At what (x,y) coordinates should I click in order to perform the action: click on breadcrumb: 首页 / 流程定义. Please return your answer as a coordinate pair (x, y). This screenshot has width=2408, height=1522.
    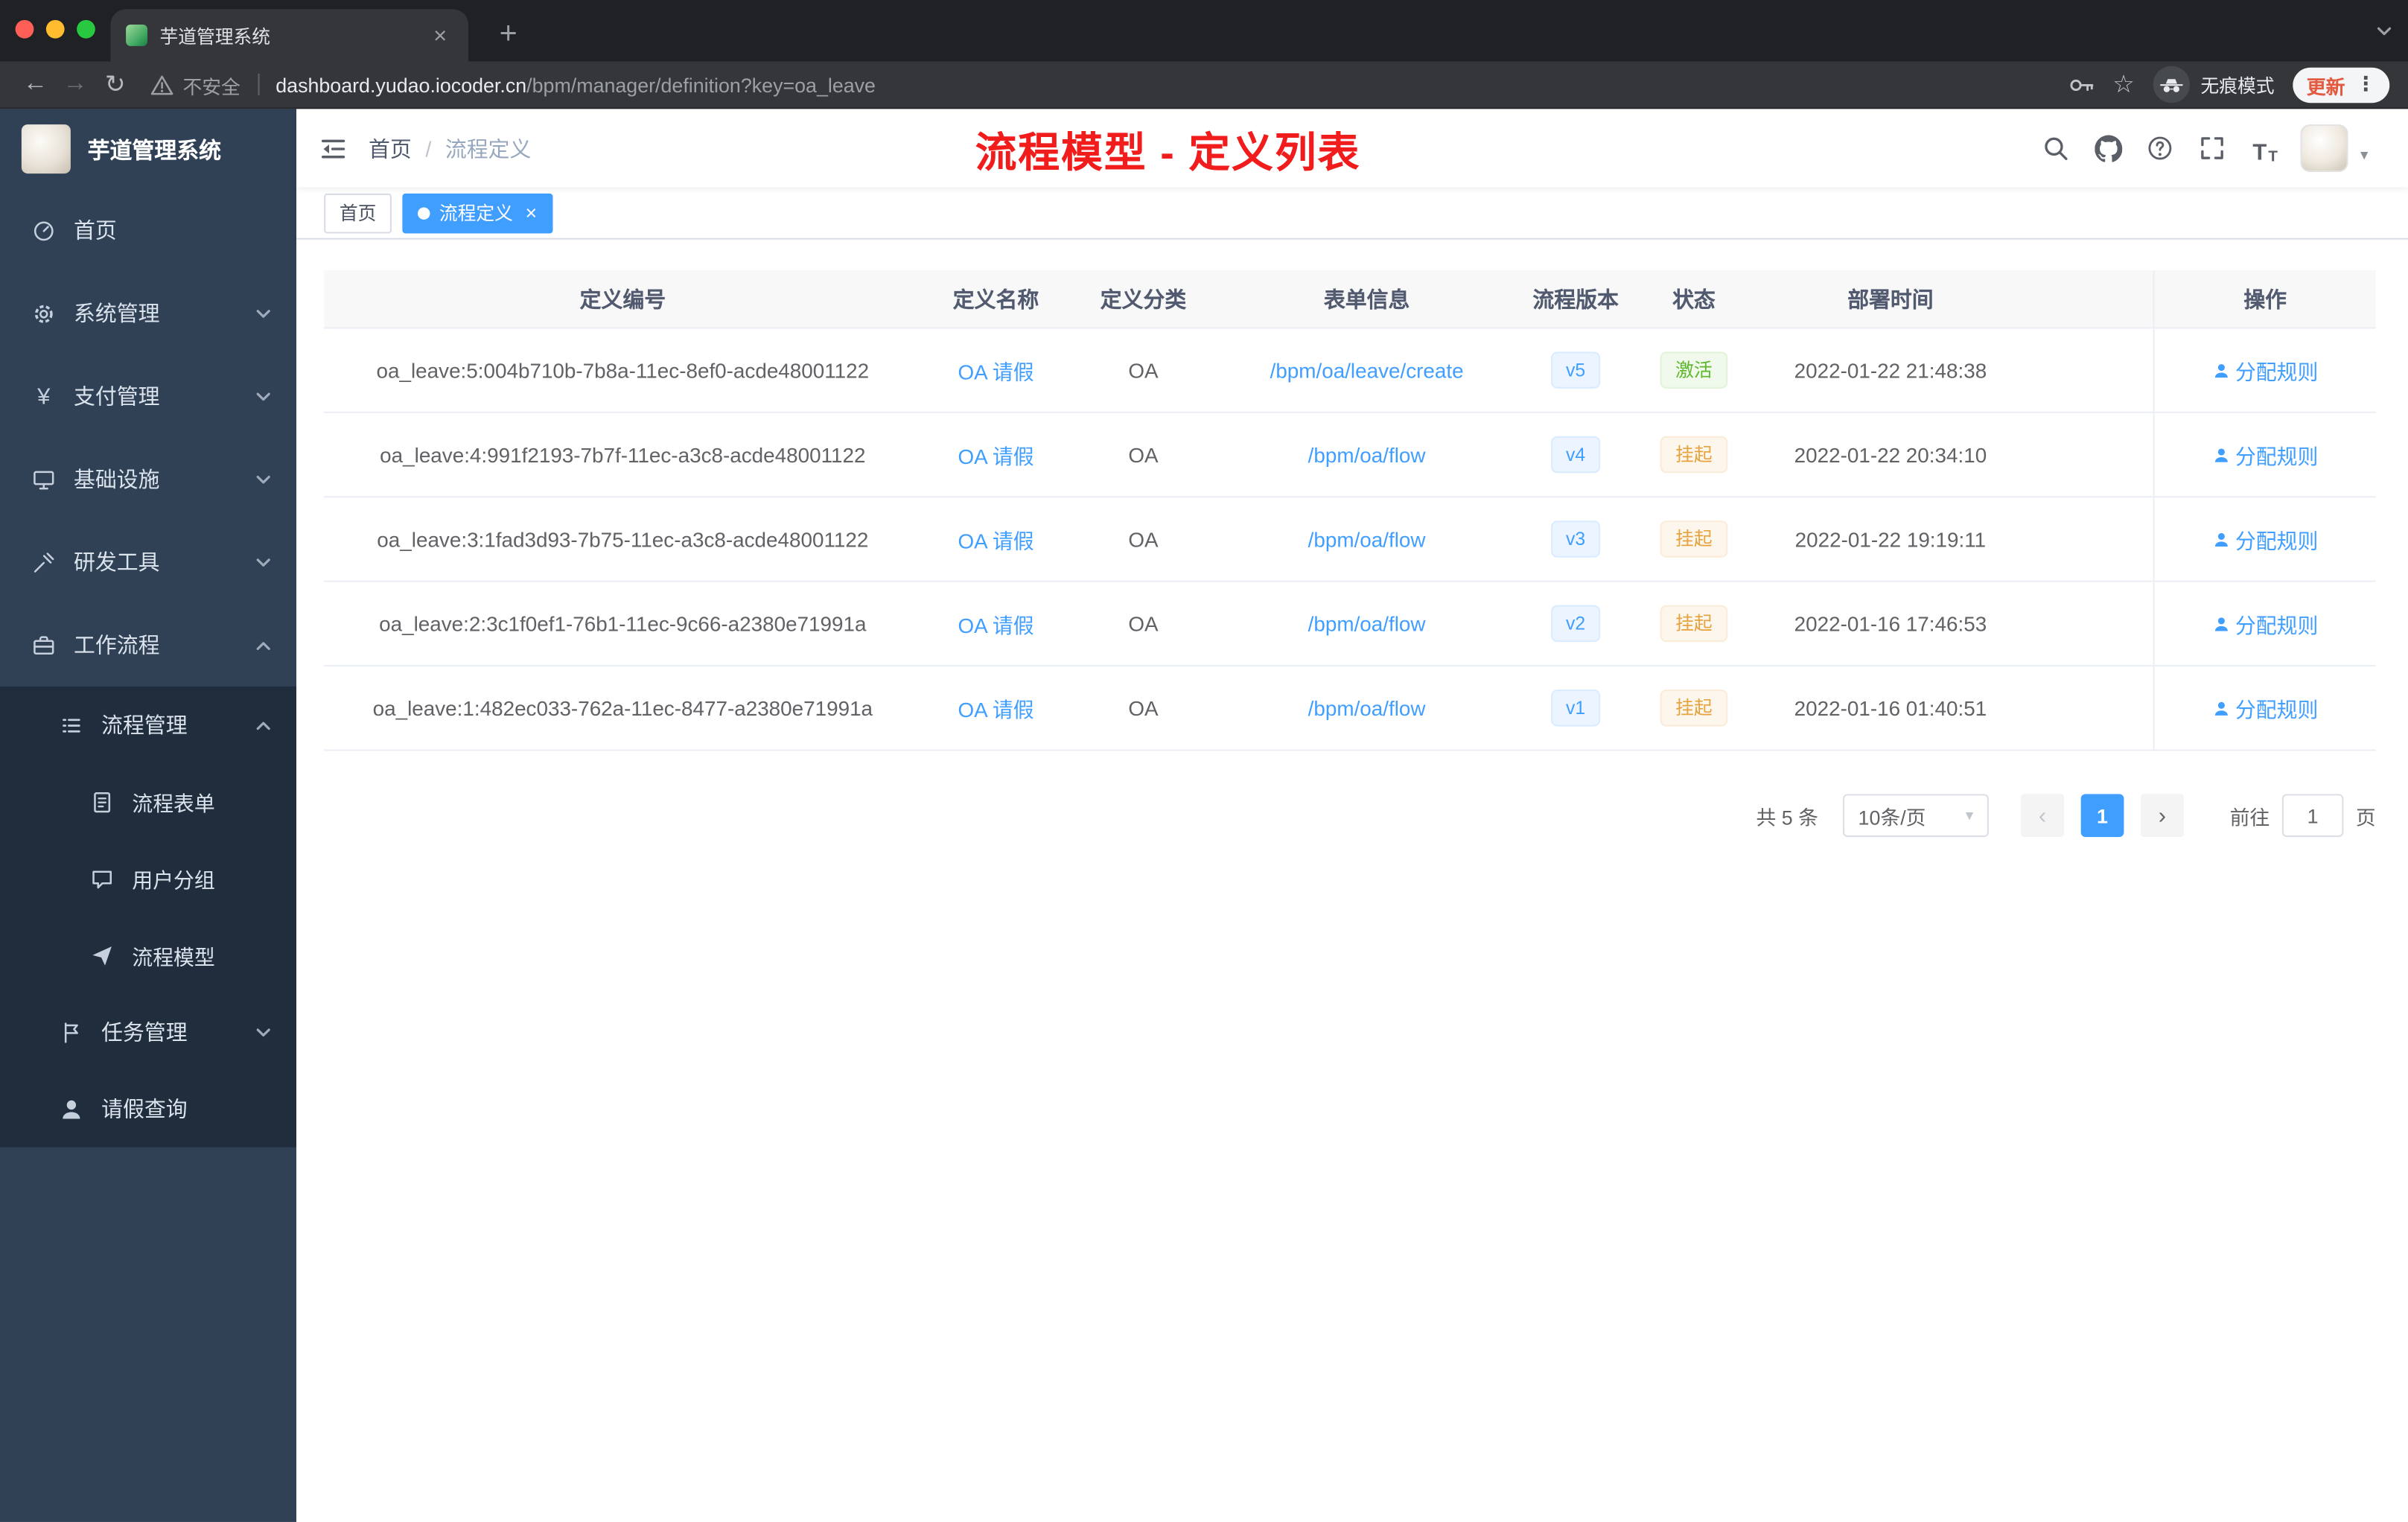
    Looking at the image, I should click on (450, 148).